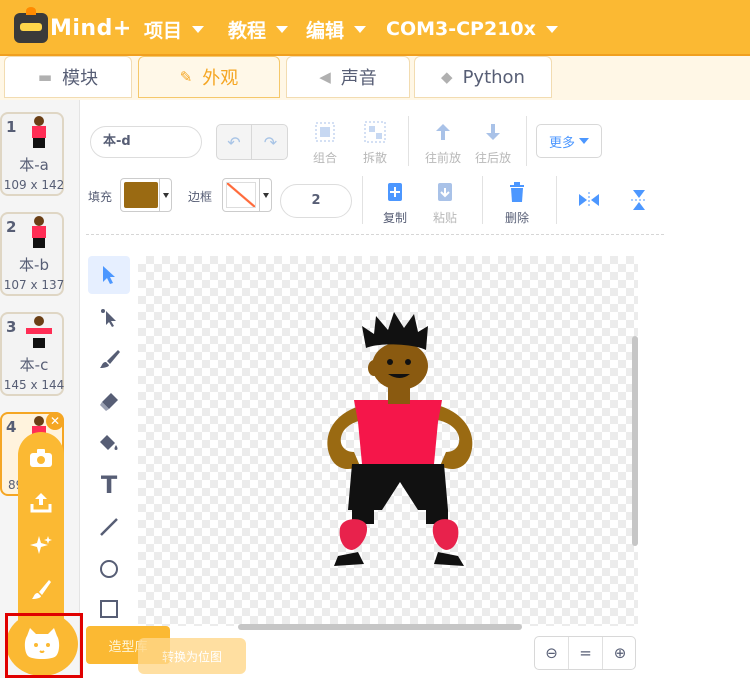 This screenshot has width=750, height=678. I want to click on fill-swatch, so click(141, 195).